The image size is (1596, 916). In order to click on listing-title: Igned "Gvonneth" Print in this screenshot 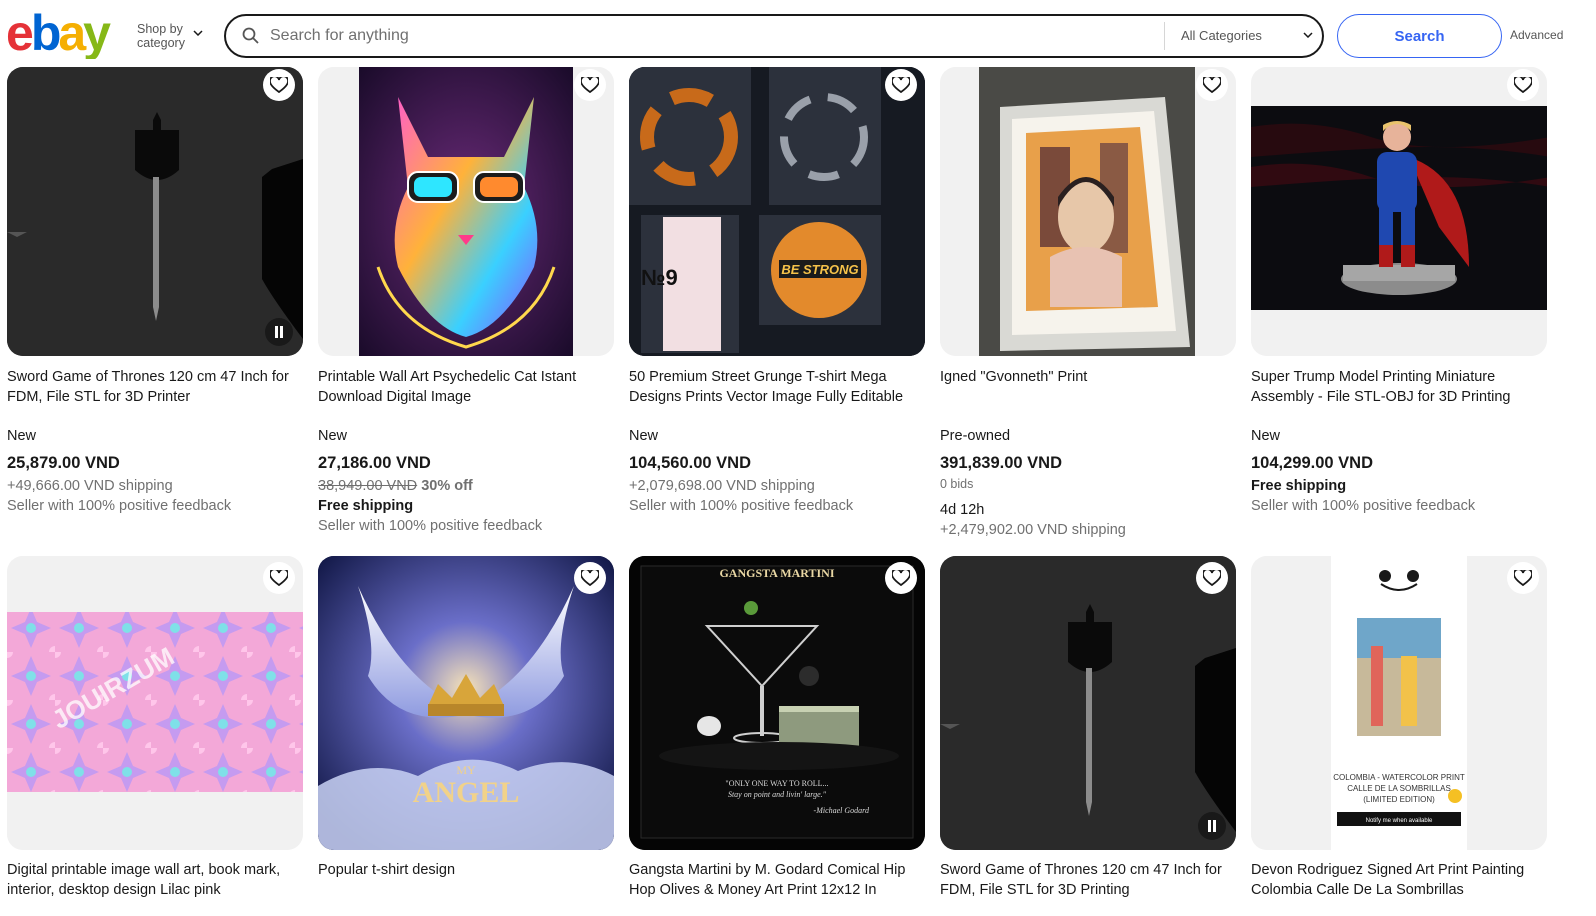, I will do `click(1090, 378)`.